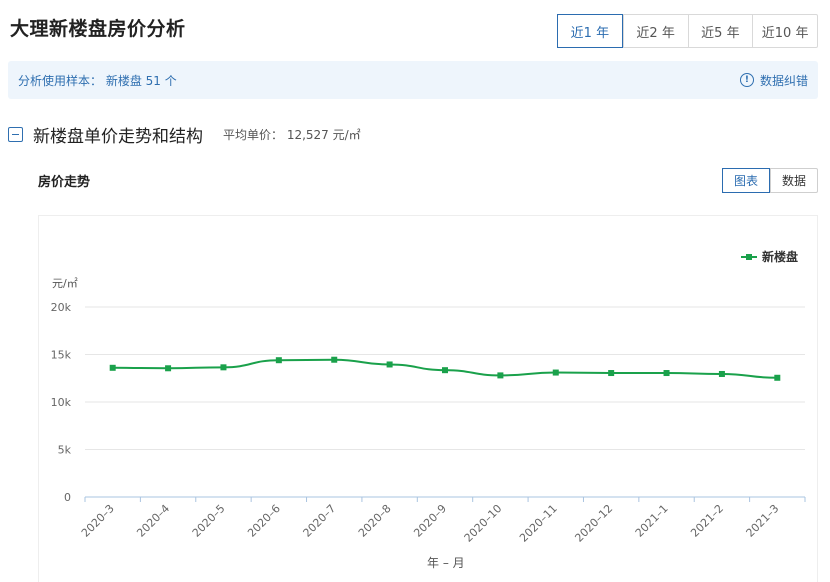  I want to click on x-tick-label: 2020–10, so click(483, 523).